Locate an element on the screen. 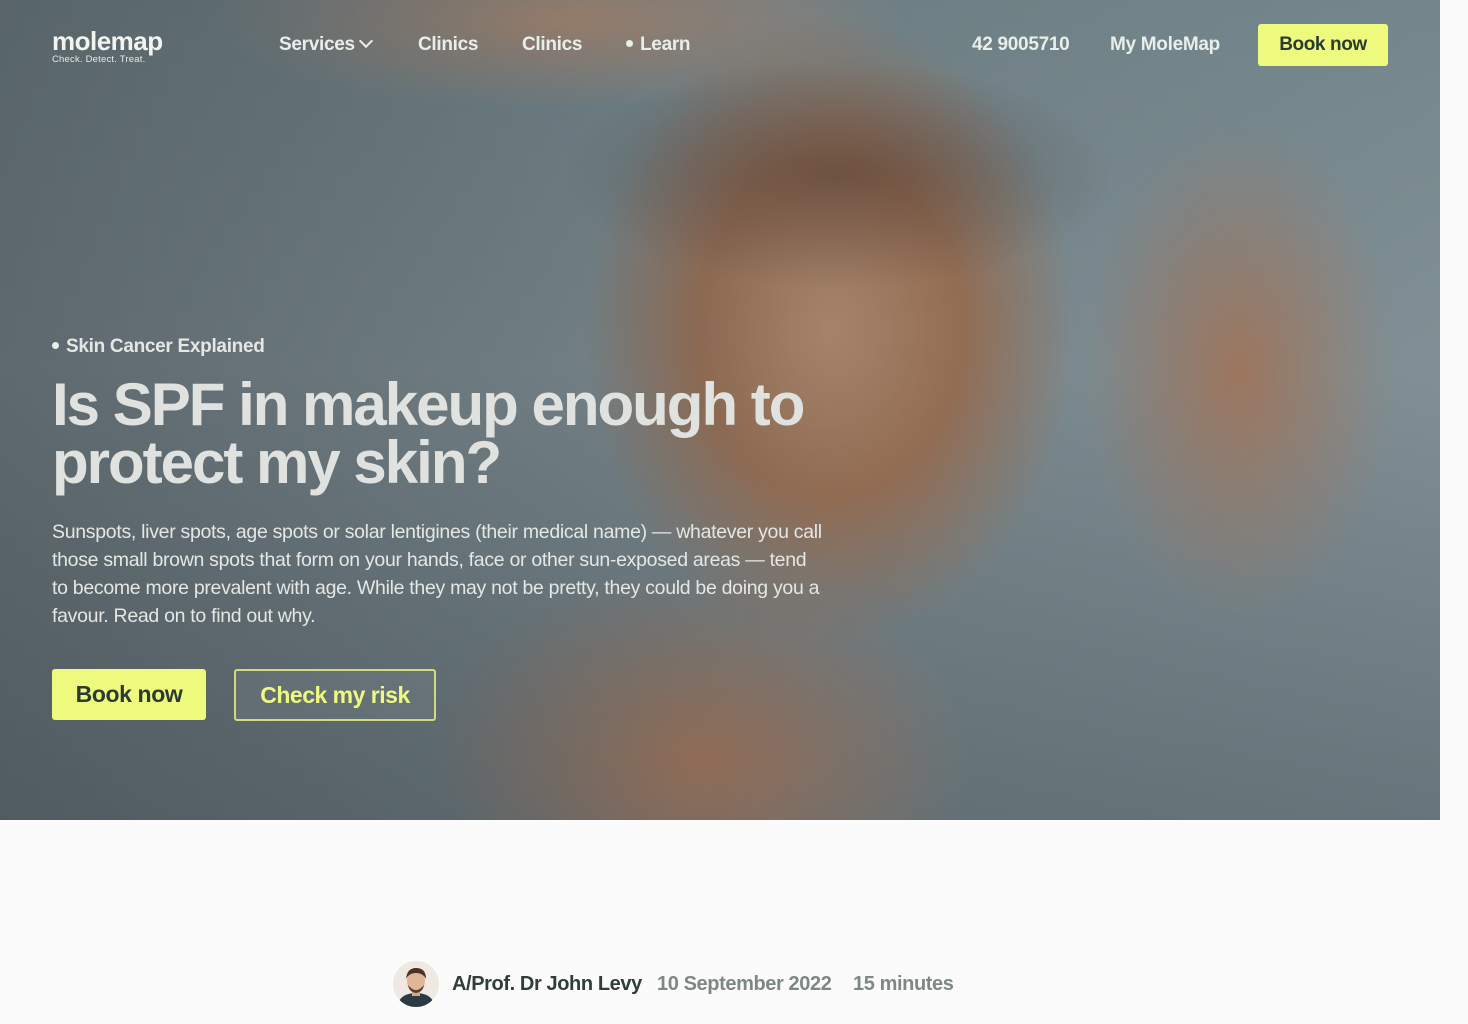 The width and height of the screenshot is (1468, 1024). my-molemap-label: My MoleMap is located at coordinates (1165, 44).